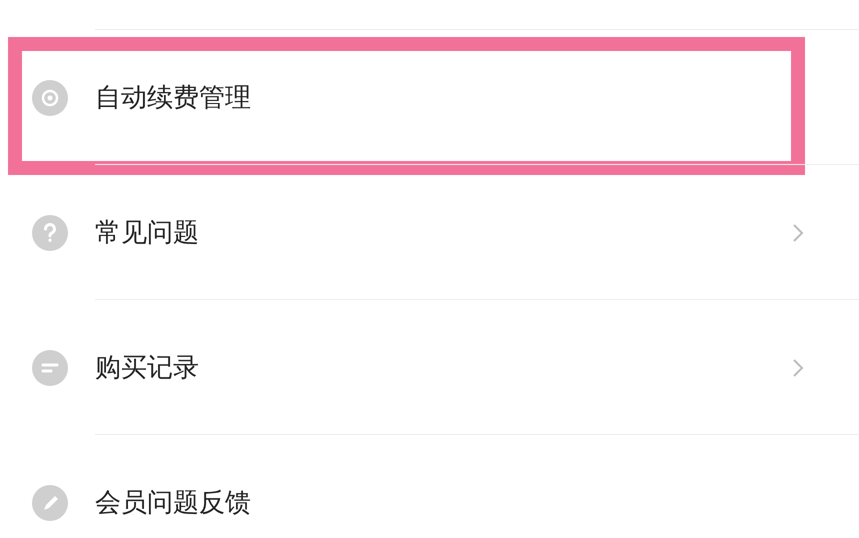  Describe the element at coordinates (50, 232) in the screenshot. I see `question-icon` at that location.